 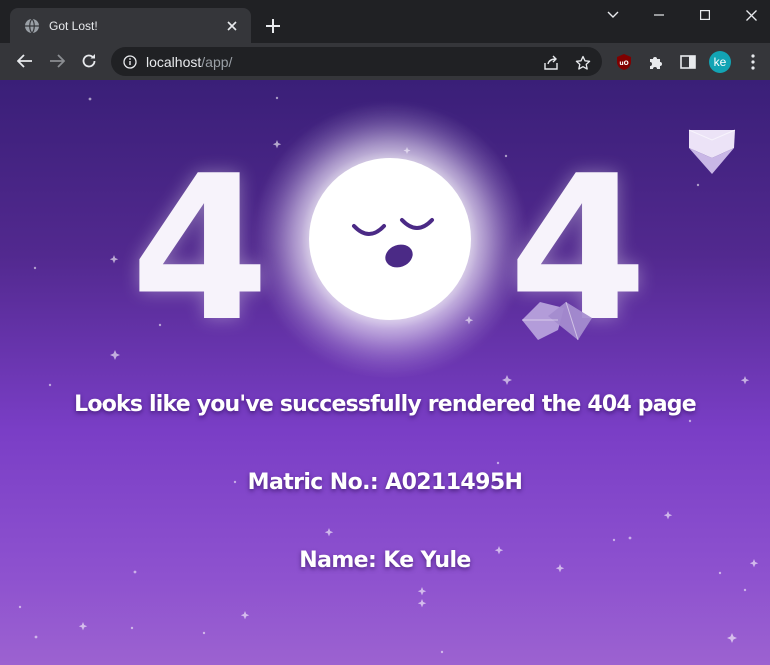 I want to click on back-button, so click(x=25, y=61).